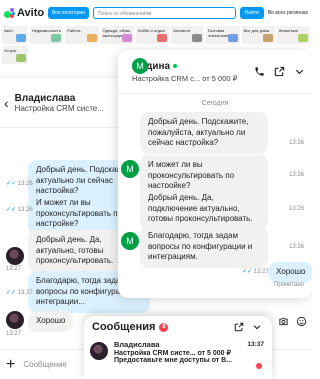  I want to click on unread-count-badge: 8, so click(164, 327).